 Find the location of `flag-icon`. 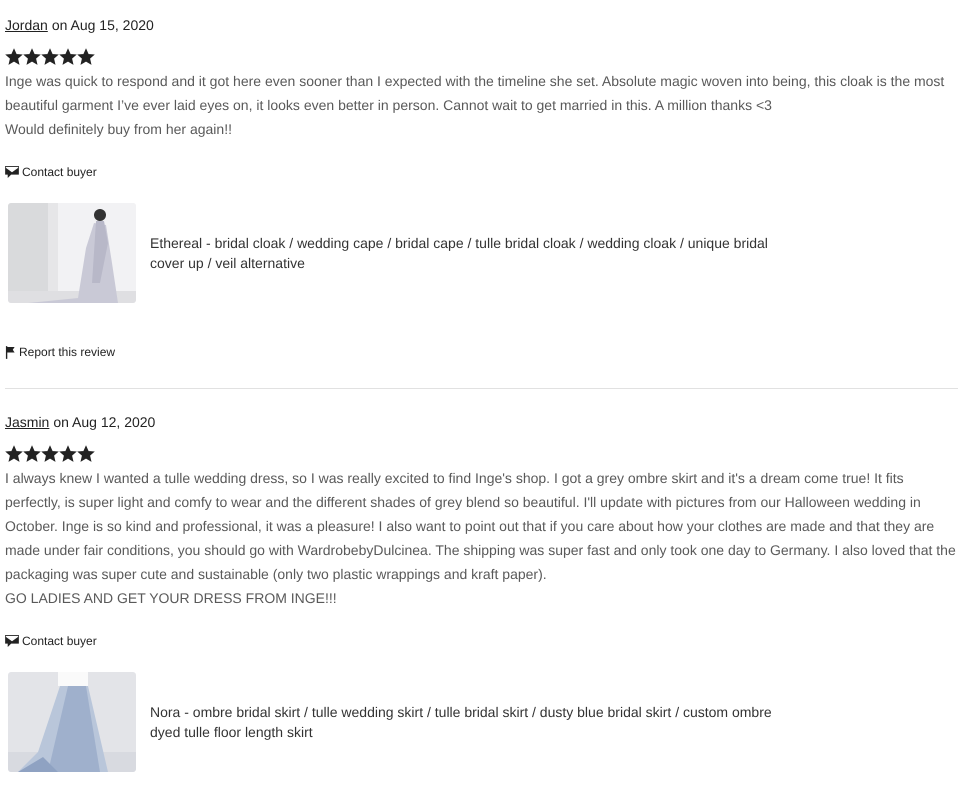

flag-icon is located at coordinates (10, 352).